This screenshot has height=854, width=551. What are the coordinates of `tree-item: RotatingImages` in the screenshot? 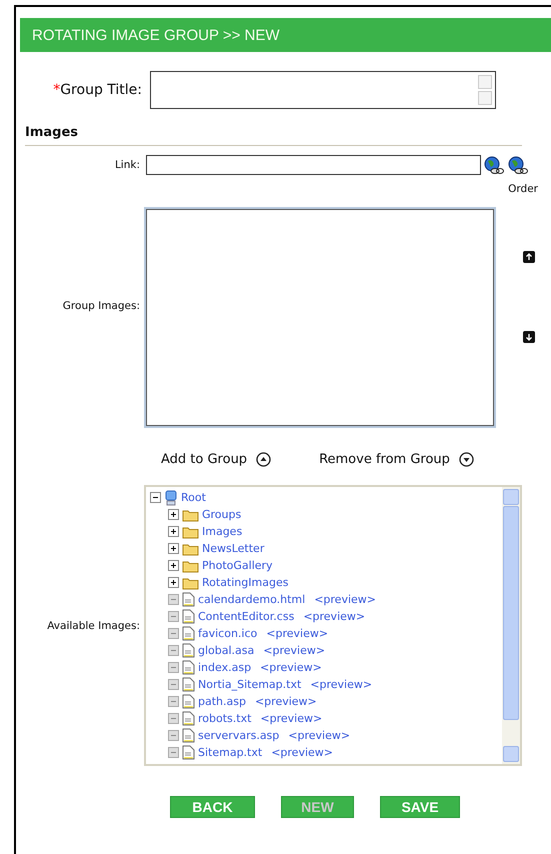 It's located at (245, 582).